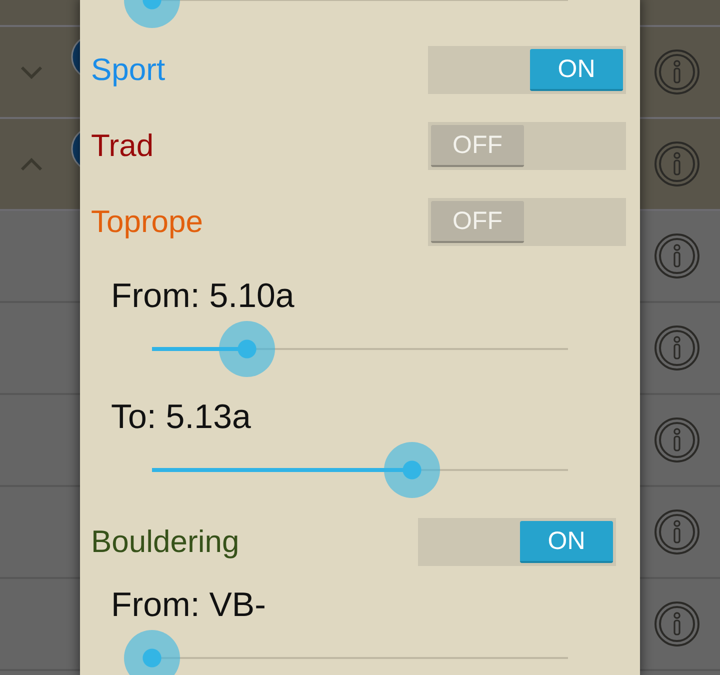  What do you see at coordinates (203, 296) in the screenshot?
I see `grade-label: From: 5.10a` at bounding box center [203, 296].